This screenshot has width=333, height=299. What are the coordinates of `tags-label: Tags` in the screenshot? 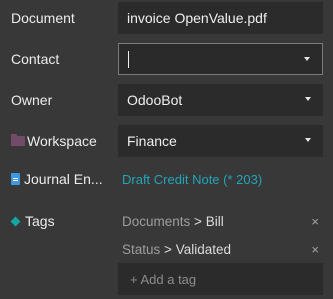 It's located at (32, 221).